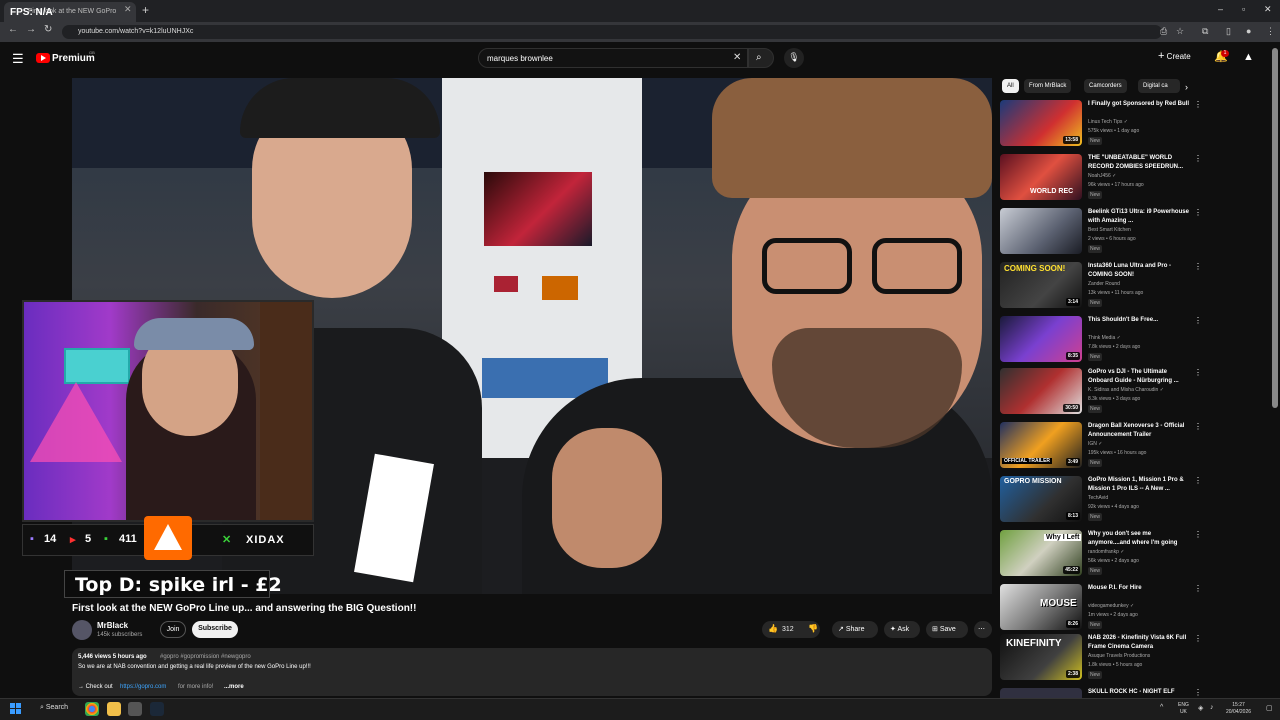 This screenshot has height=720, width=1280. What do you see at coordinates (1071, 140) in the screenshot?
I see `rec-duration: 13:58` at bounding box center [1071, 140].